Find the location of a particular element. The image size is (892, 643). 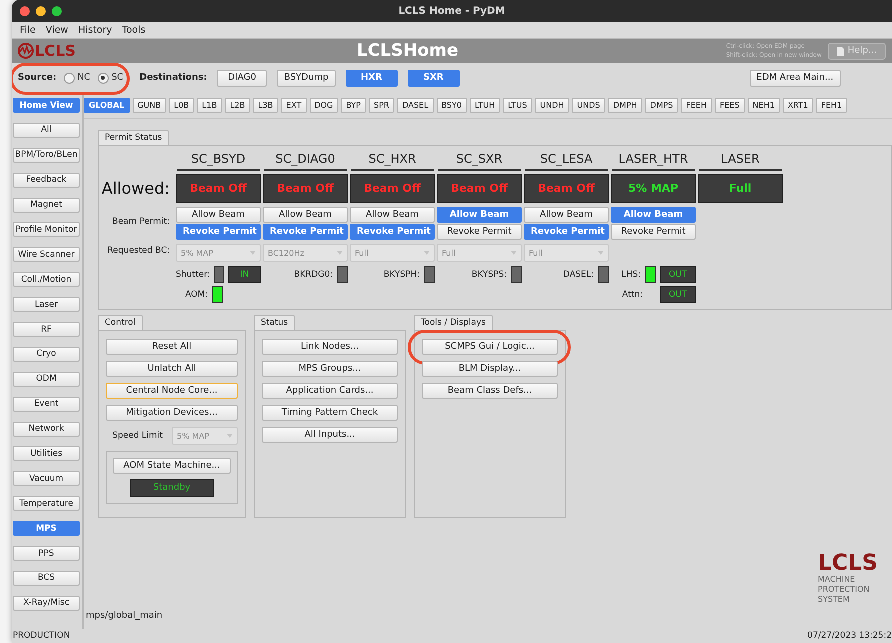

area-button: L0B is located at coordinates (181, 105).